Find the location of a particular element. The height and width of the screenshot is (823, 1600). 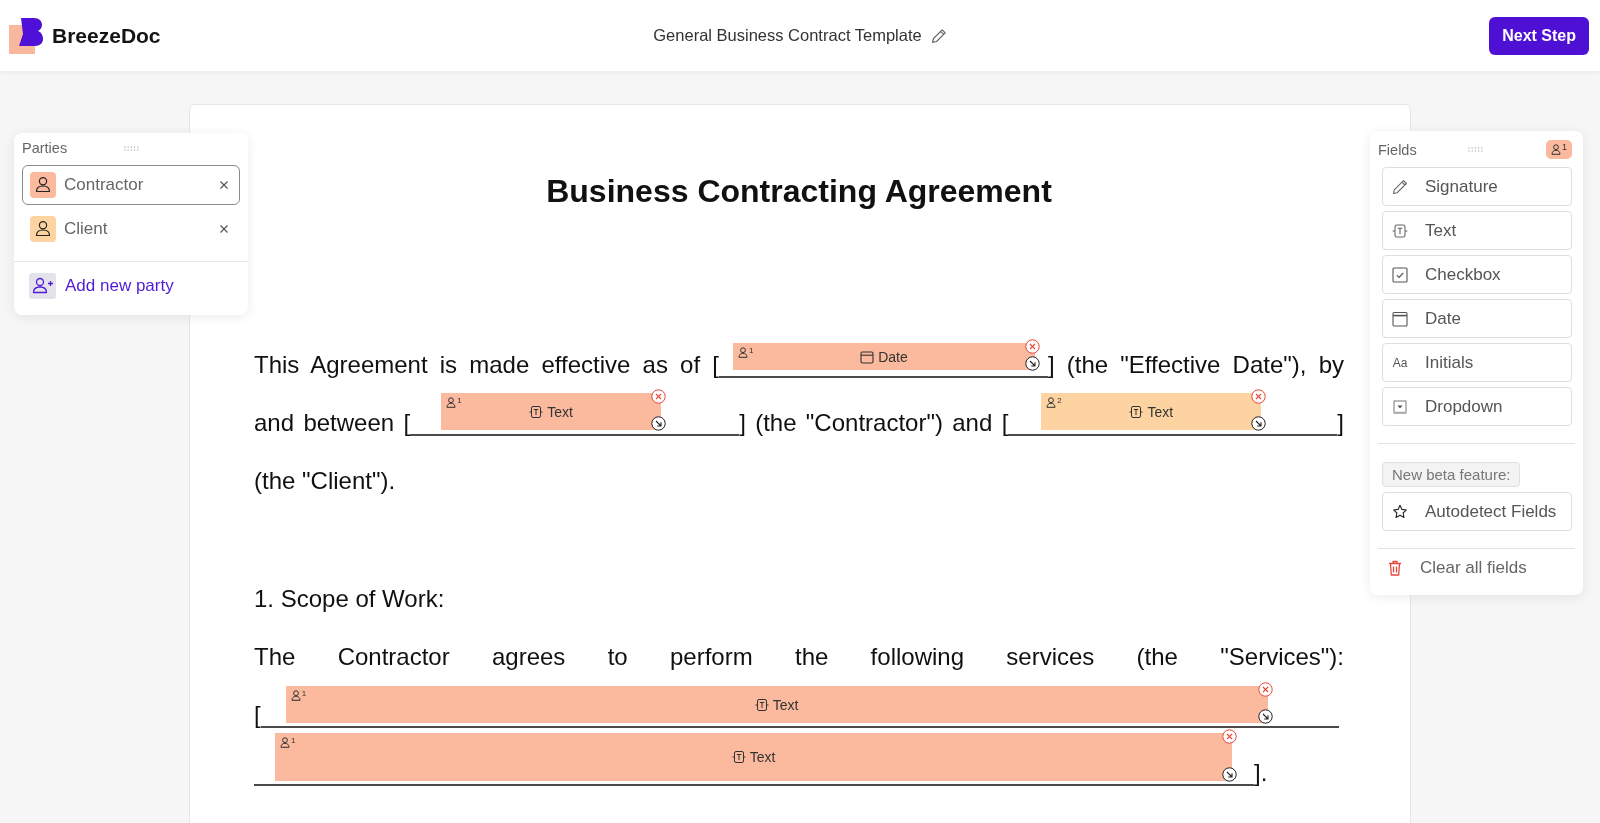

paragraph-text: This Agreement is made effective as of [ is located at coordinates (486, 364).